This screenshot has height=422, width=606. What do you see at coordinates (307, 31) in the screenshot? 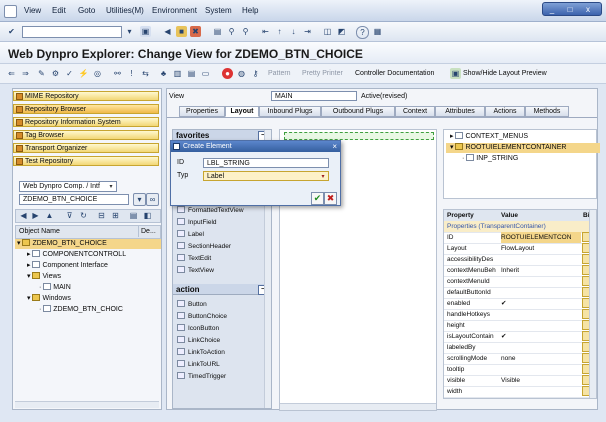
I see `last-page-icon: ⇥` at bounding box center [307, 31].